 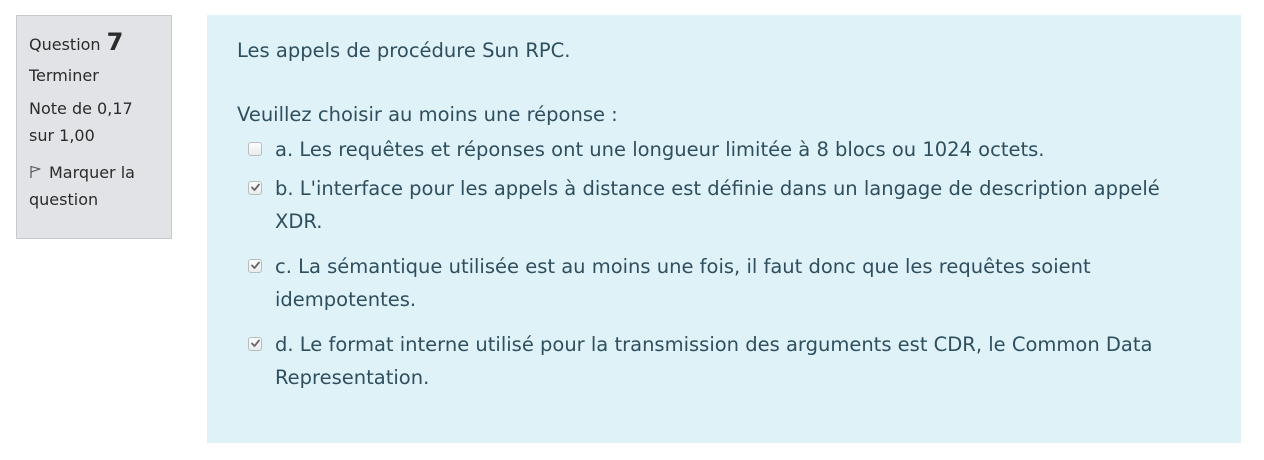 I want to click on flag-icon, so click(x=36, y=169).